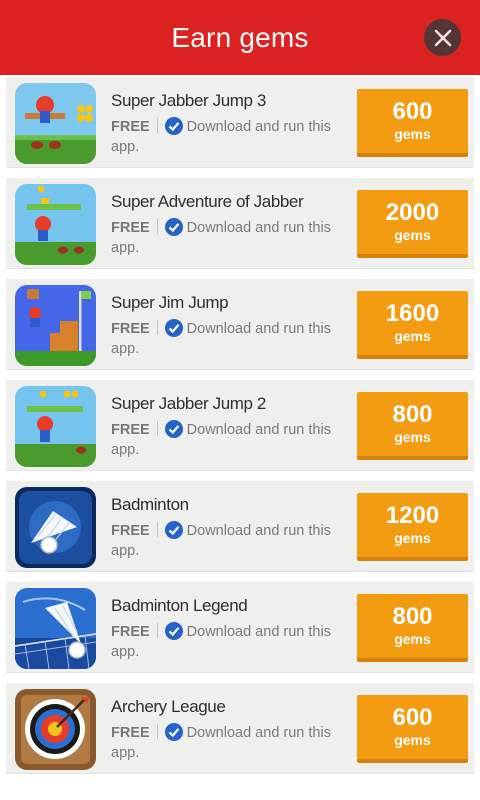  What do you see at coordinates (207, 201) in the screenshot?
I see `app-name: Super Adventure of Jabber` at bounding box center [207, 201].